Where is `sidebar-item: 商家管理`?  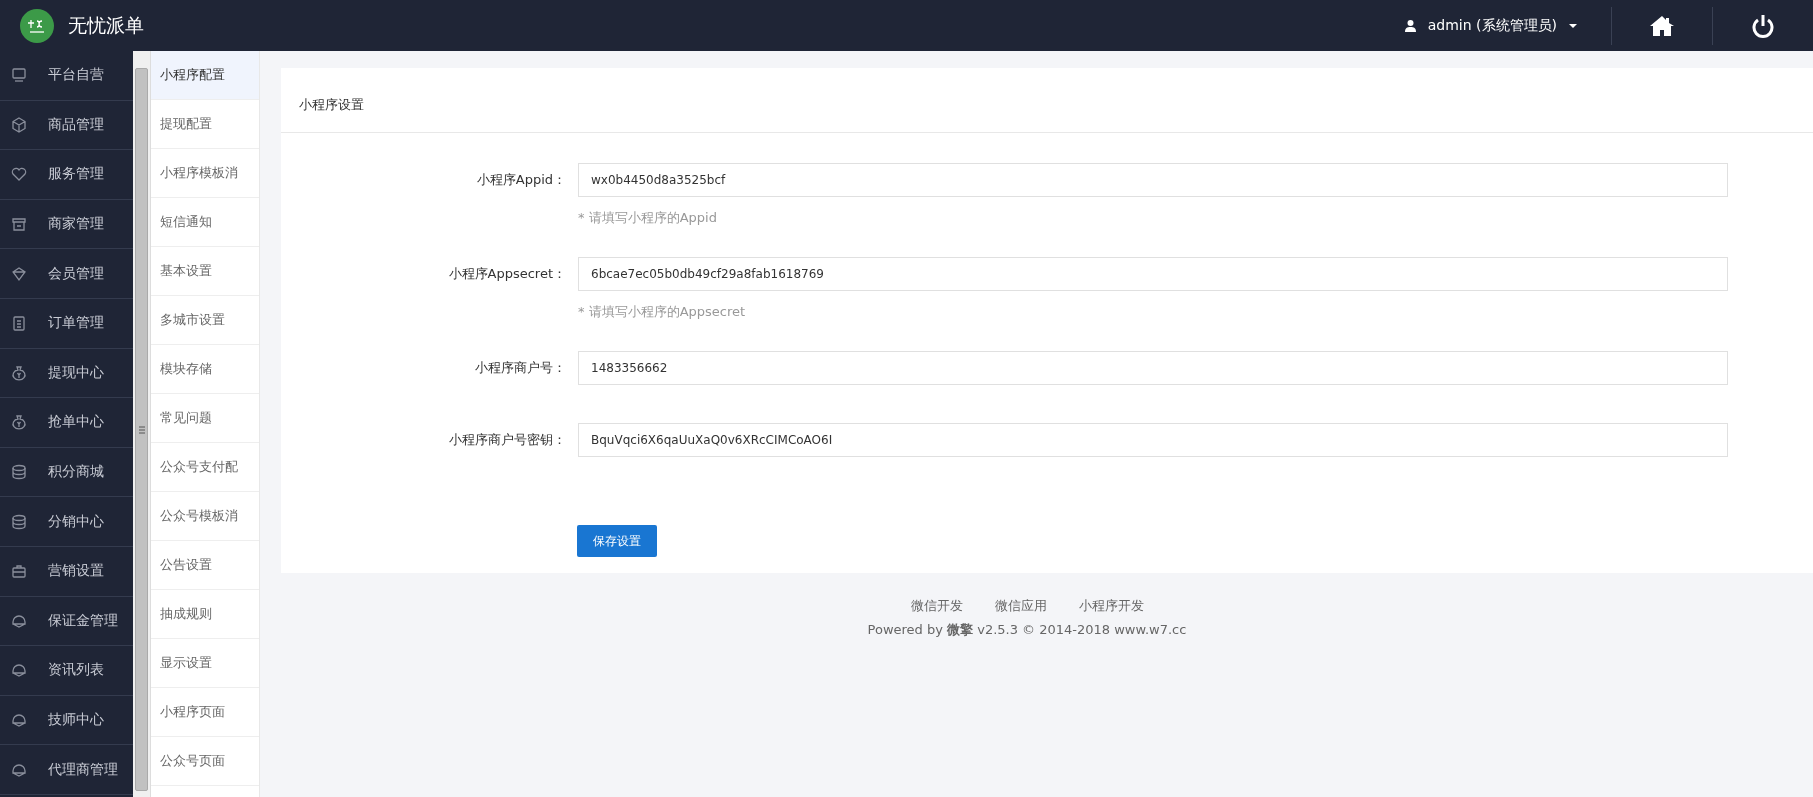 sidebar-item: 商家管理 is located at coordinates (76, 224).